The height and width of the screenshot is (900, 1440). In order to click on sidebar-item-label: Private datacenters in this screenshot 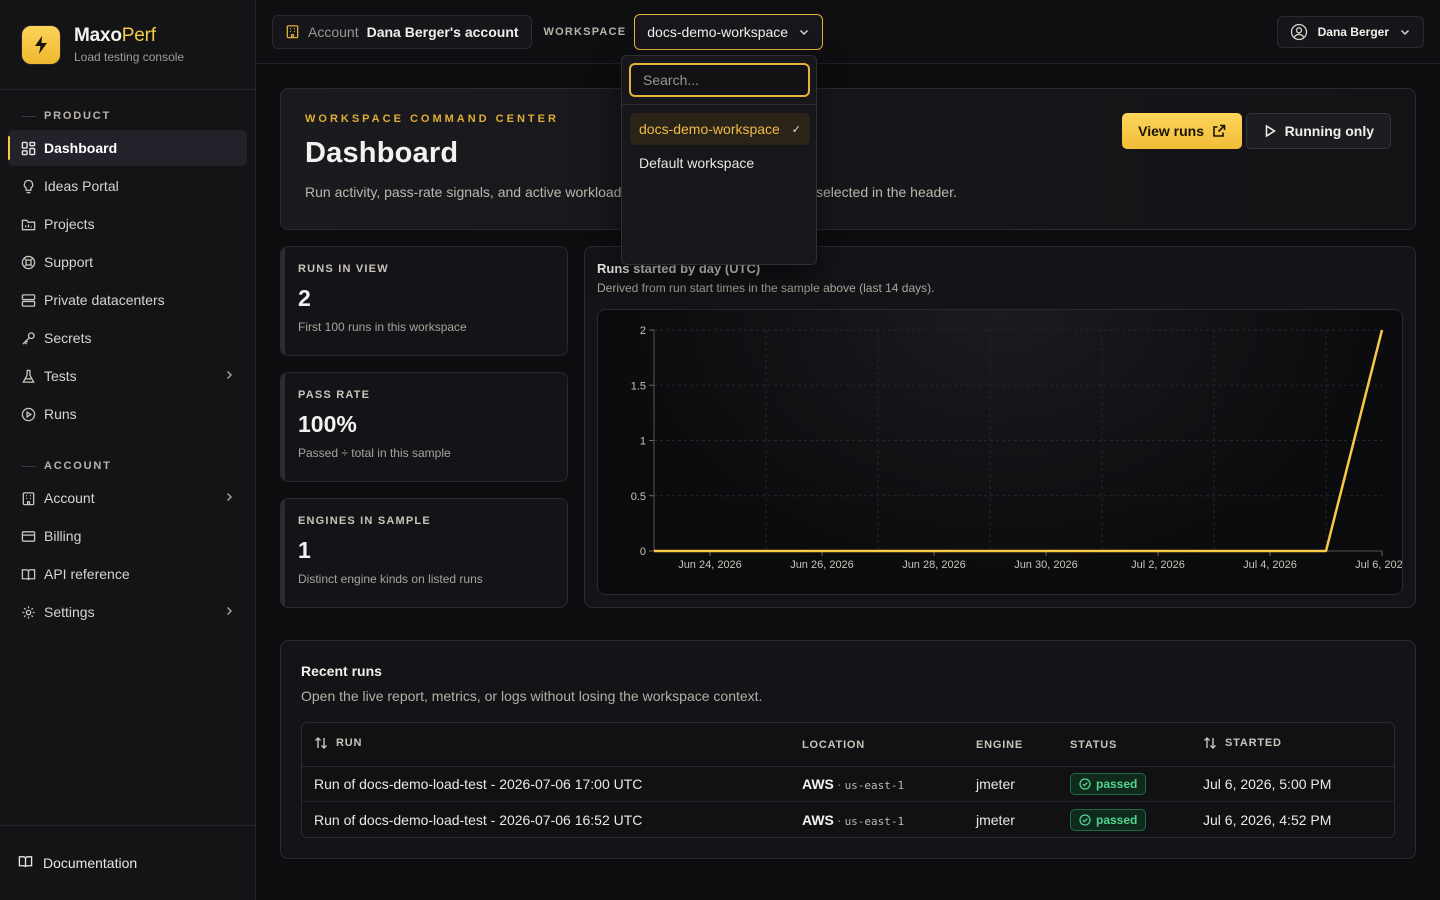, I will do `click(104, 300)`.